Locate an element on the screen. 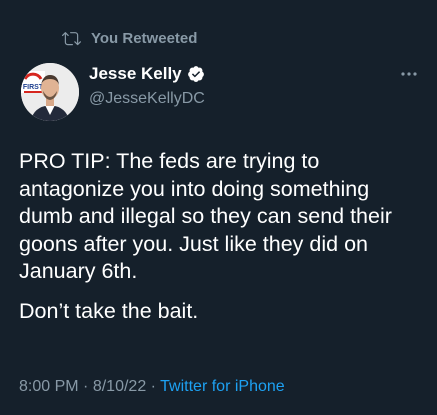 This screenshot has width=437, height=415. more-icon is located at coordinates (409, 74).